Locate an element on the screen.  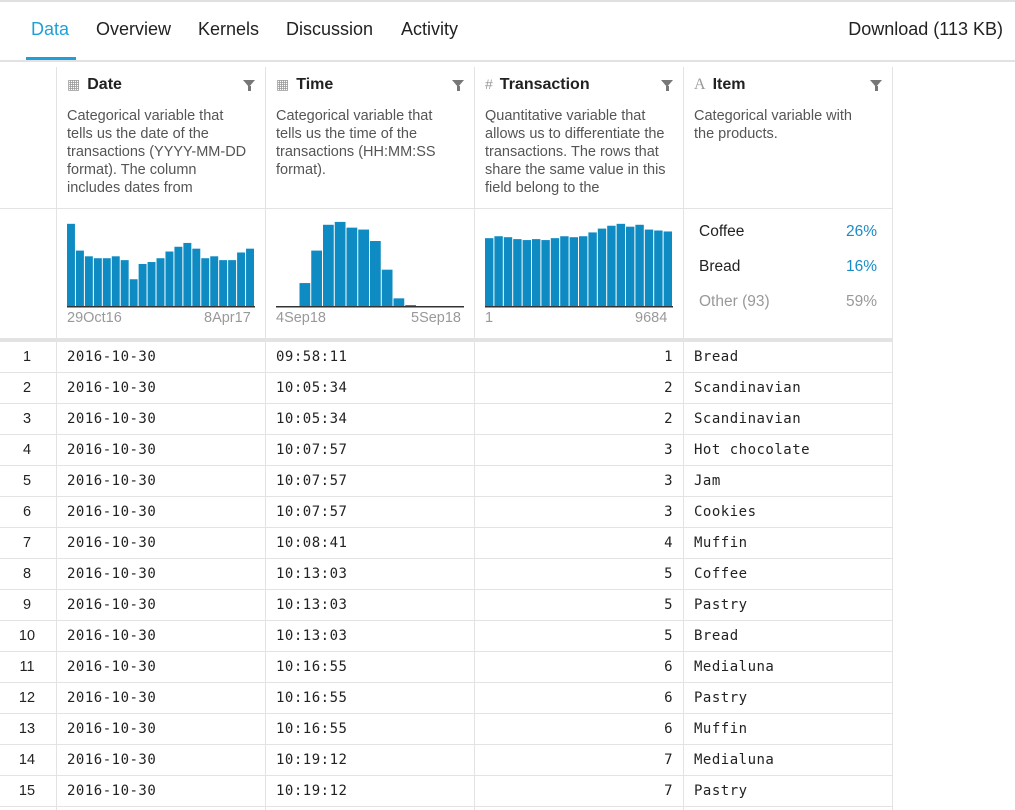
tab-kernels: Kernels is located at coordinates (228, 29).